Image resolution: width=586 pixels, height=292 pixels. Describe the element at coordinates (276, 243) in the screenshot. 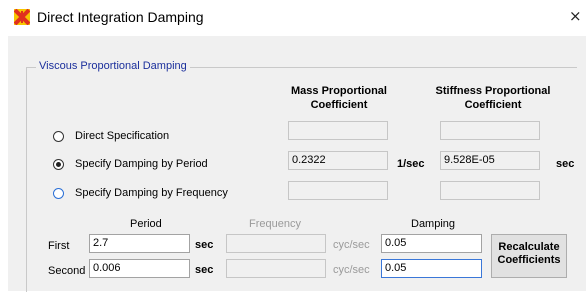

I see `first-frequency-field` at that location.